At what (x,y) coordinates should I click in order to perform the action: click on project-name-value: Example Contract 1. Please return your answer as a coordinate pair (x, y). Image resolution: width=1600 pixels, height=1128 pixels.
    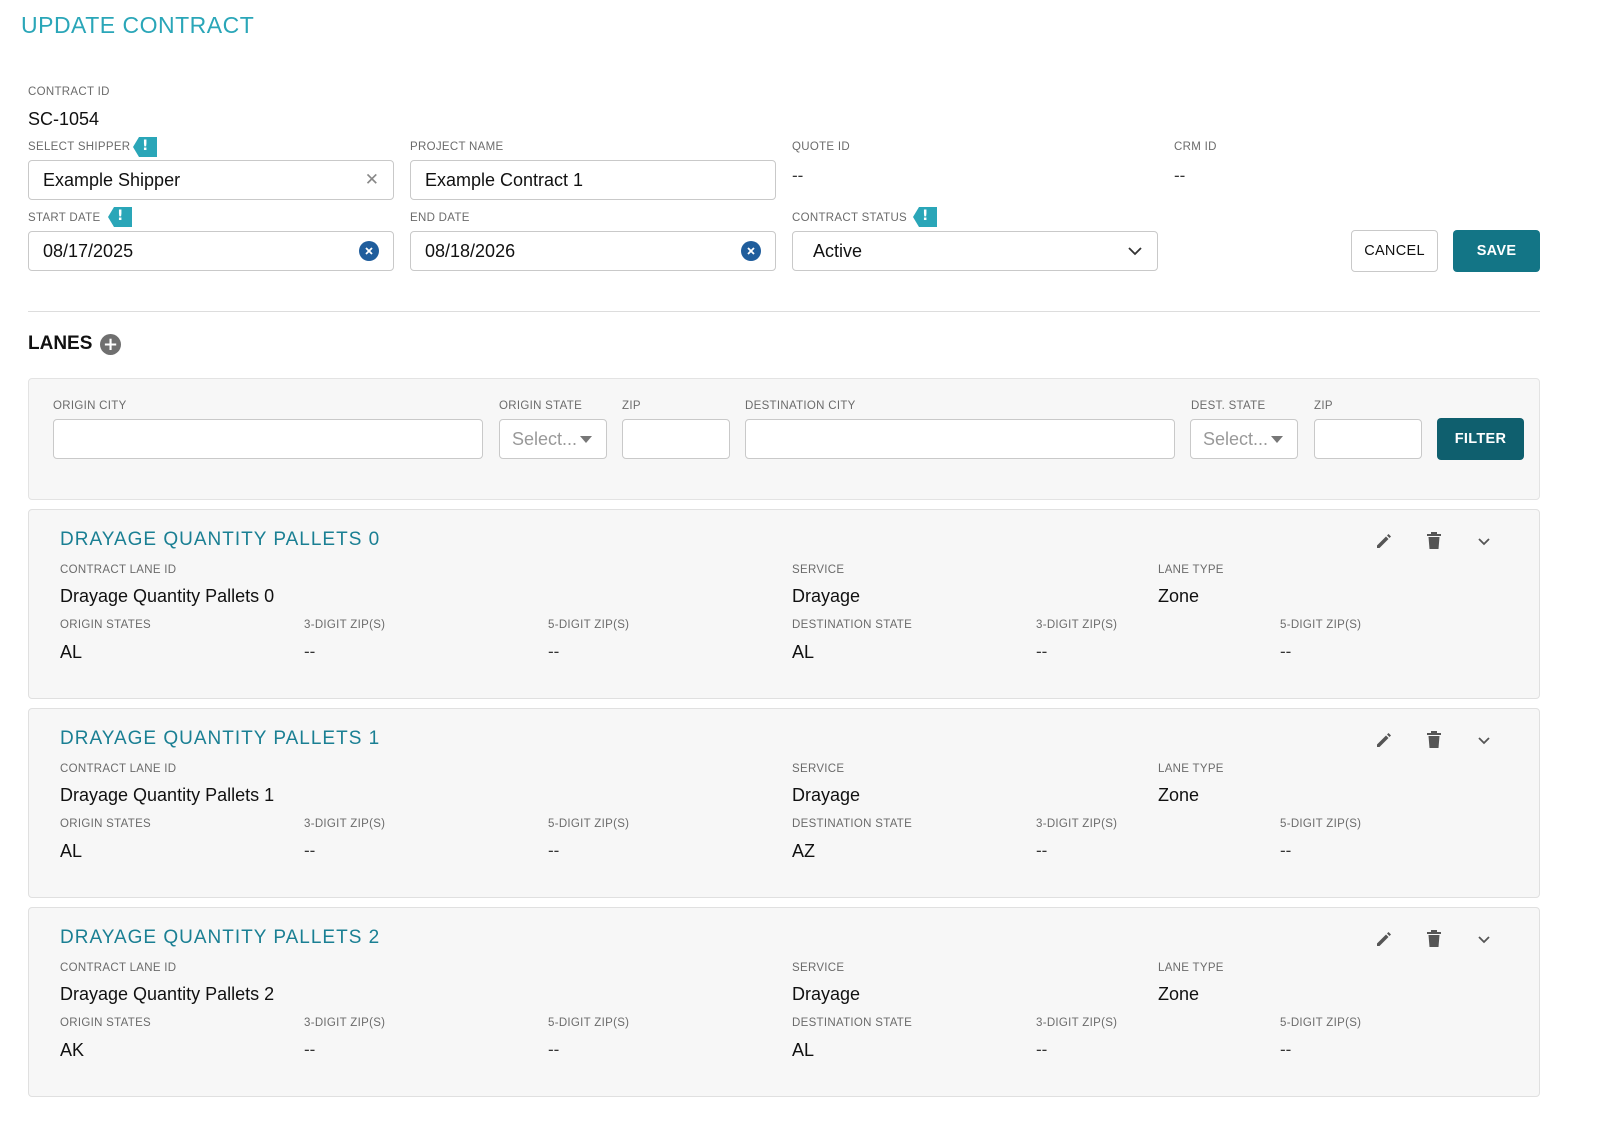
    Looking at the image, I should click on (504, 179).